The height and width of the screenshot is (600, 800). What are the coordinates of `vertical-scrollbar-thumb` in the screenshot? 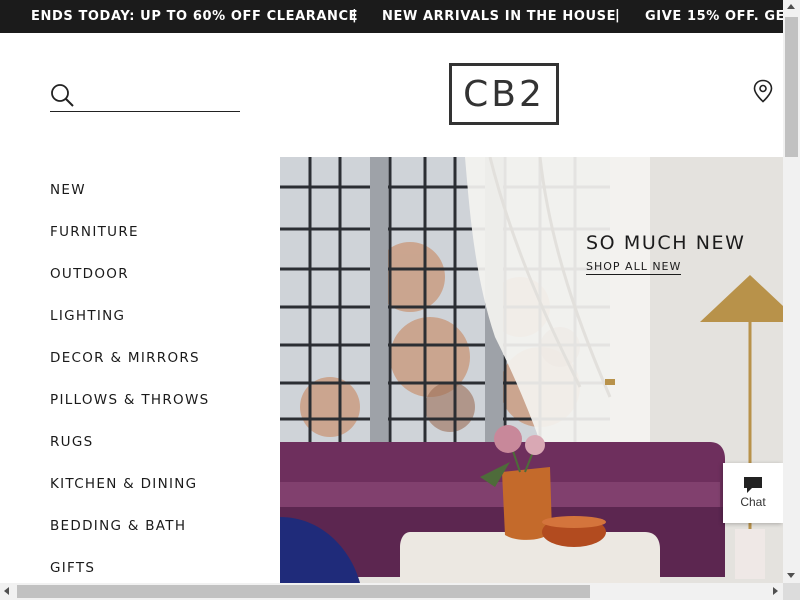 It's located at (791, 87).